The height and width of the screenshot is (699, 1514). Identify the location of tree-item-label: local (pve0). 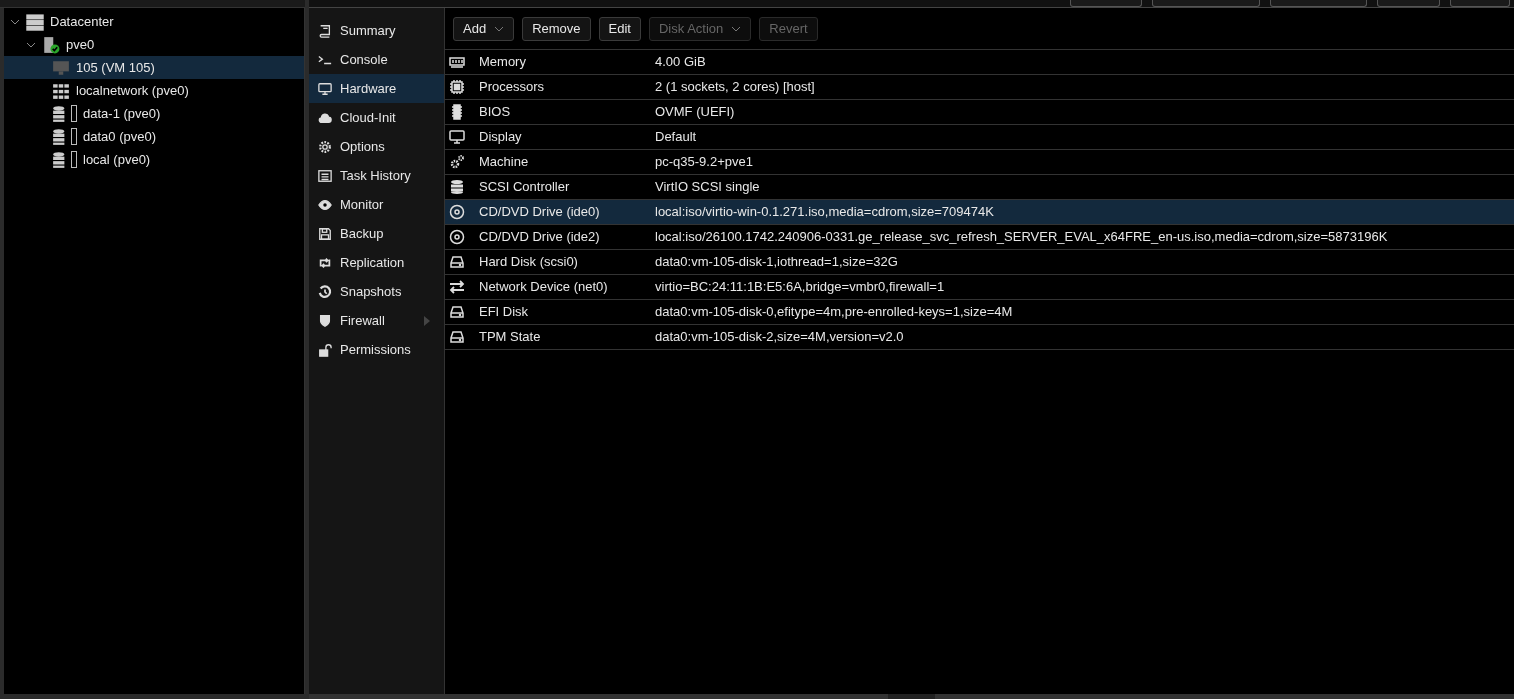
(117, 159).